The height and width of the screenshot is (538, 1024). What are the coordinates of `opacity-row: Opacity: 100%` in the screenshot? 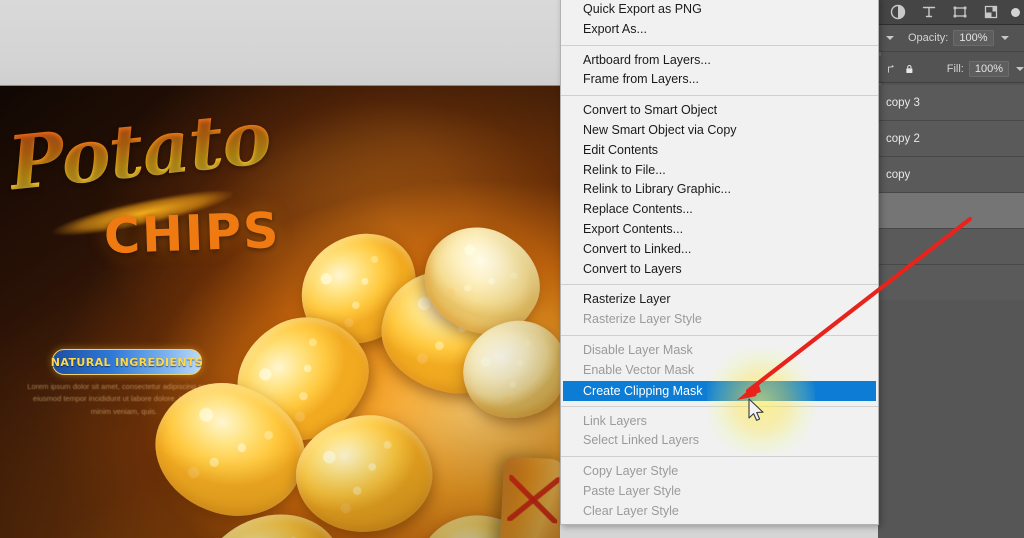 It's located at (951, 38).